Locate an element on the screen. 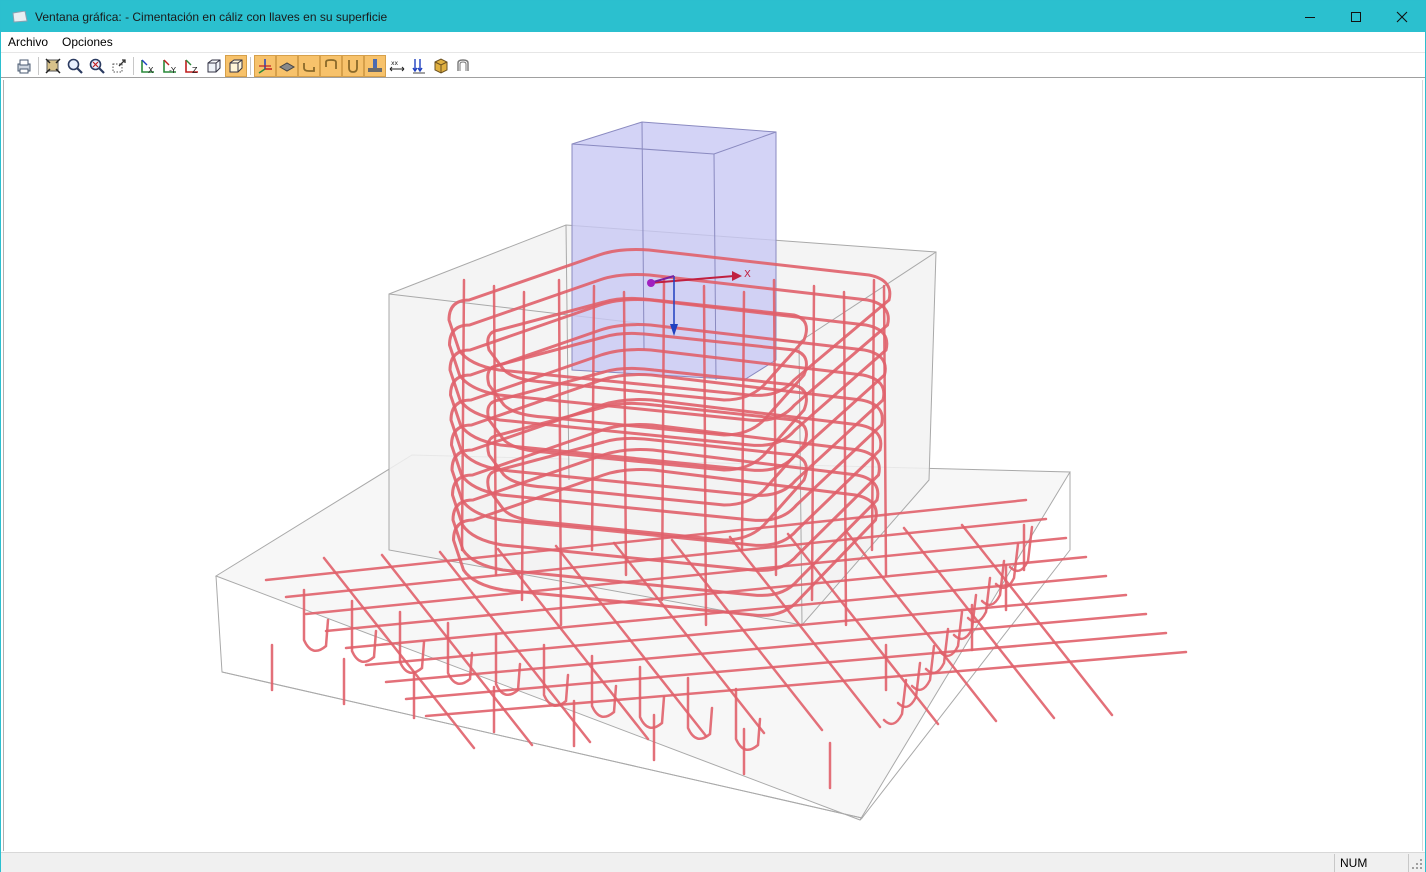 This screenshot has height=872, width=1426. print-icon is located at coordinates (24, 66).